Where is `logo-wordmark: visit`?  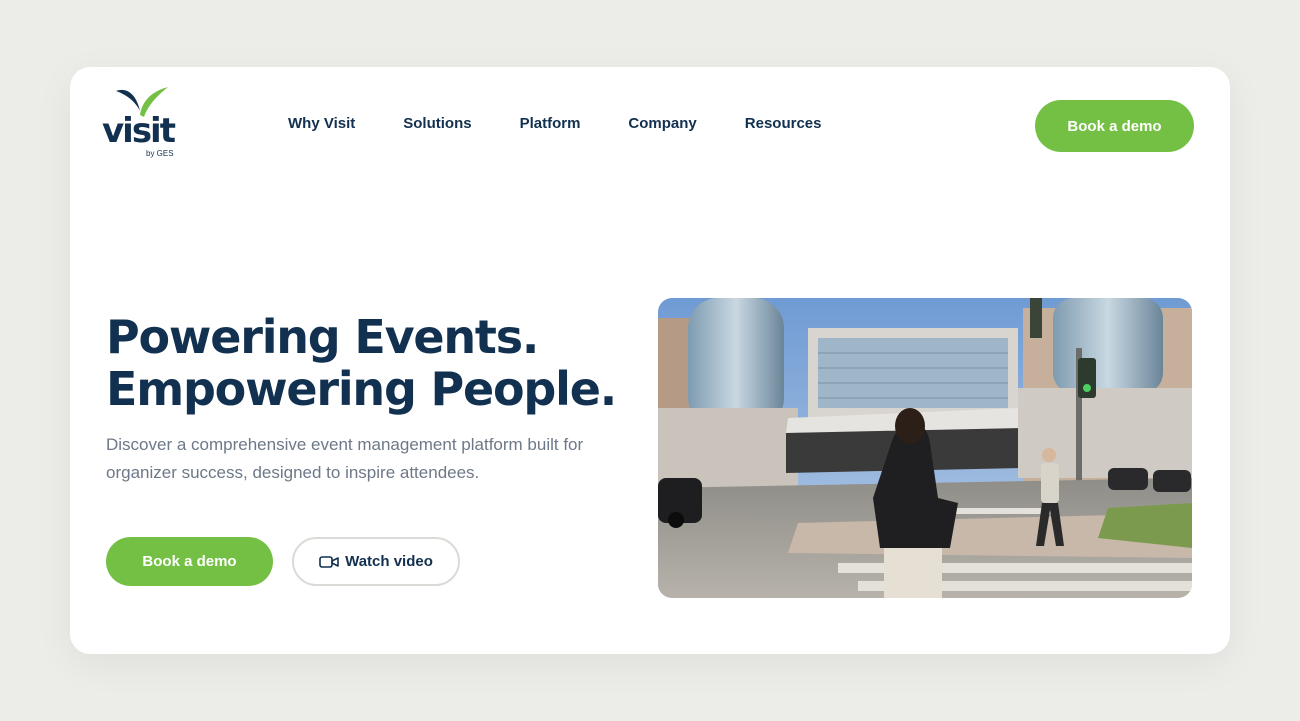
logo-wordmark: visit is located at coordinates (139, 131).